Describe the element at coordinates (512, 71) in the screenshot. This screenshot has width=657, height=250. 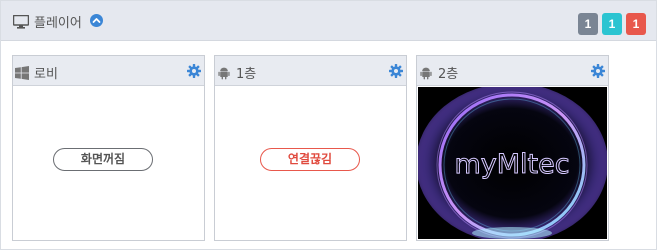
I see `card-header: 2층` at that location.